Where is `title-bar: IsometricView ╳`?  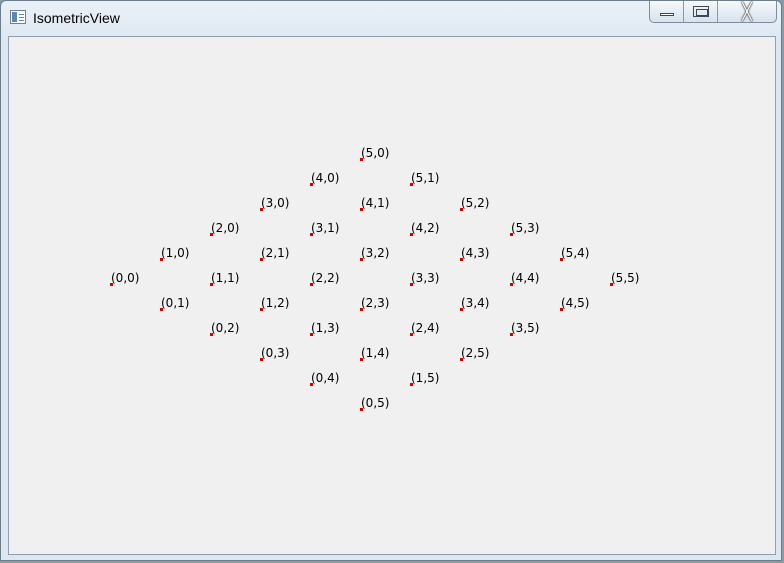
title-bar: IsometricView ╳ is located at coordinates (391, 18).